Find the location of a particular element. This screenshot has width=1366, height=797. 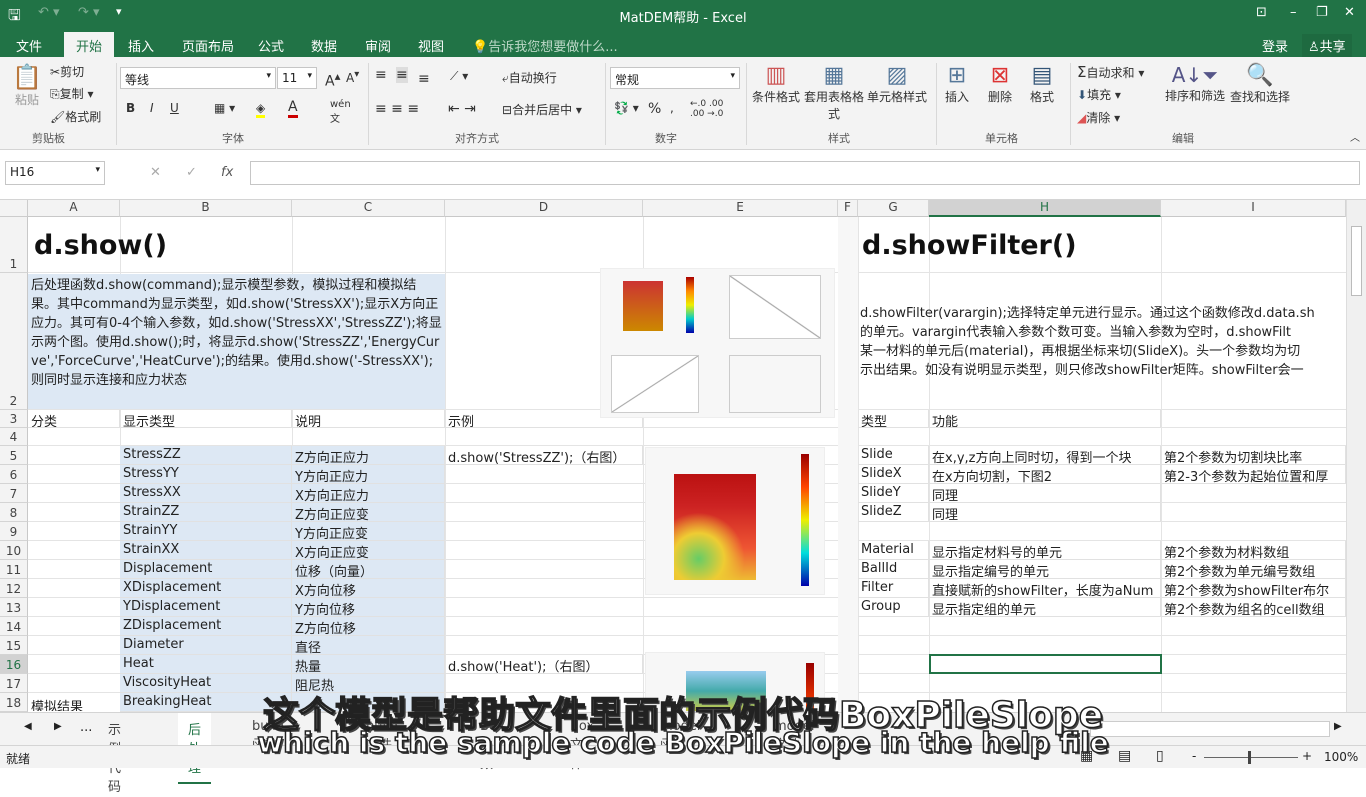

filter-function-cell: 在x,y,z方向上同时切，得到一个块 is located at coordinates (1045, 455).